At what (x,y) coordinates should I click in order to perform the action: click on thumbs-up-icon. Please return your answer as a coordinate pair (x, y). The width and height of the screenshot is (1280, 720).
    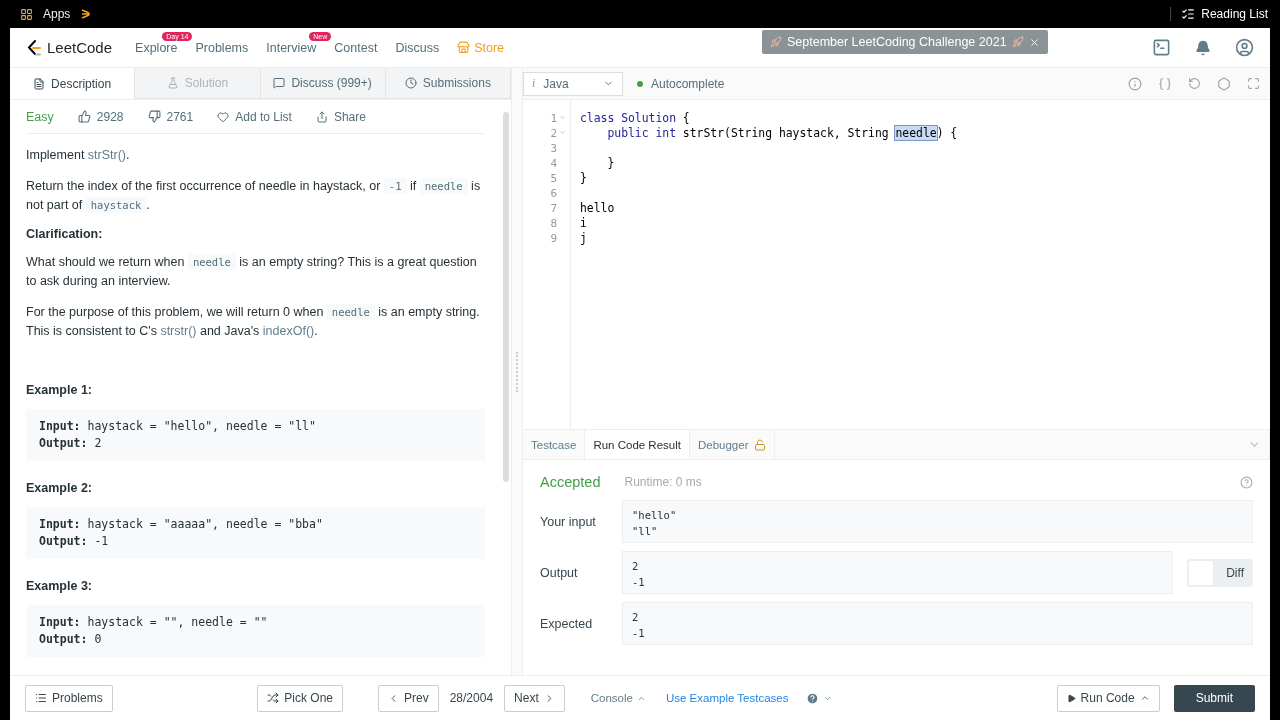
    Looking at the image, I should click on (84, 116).